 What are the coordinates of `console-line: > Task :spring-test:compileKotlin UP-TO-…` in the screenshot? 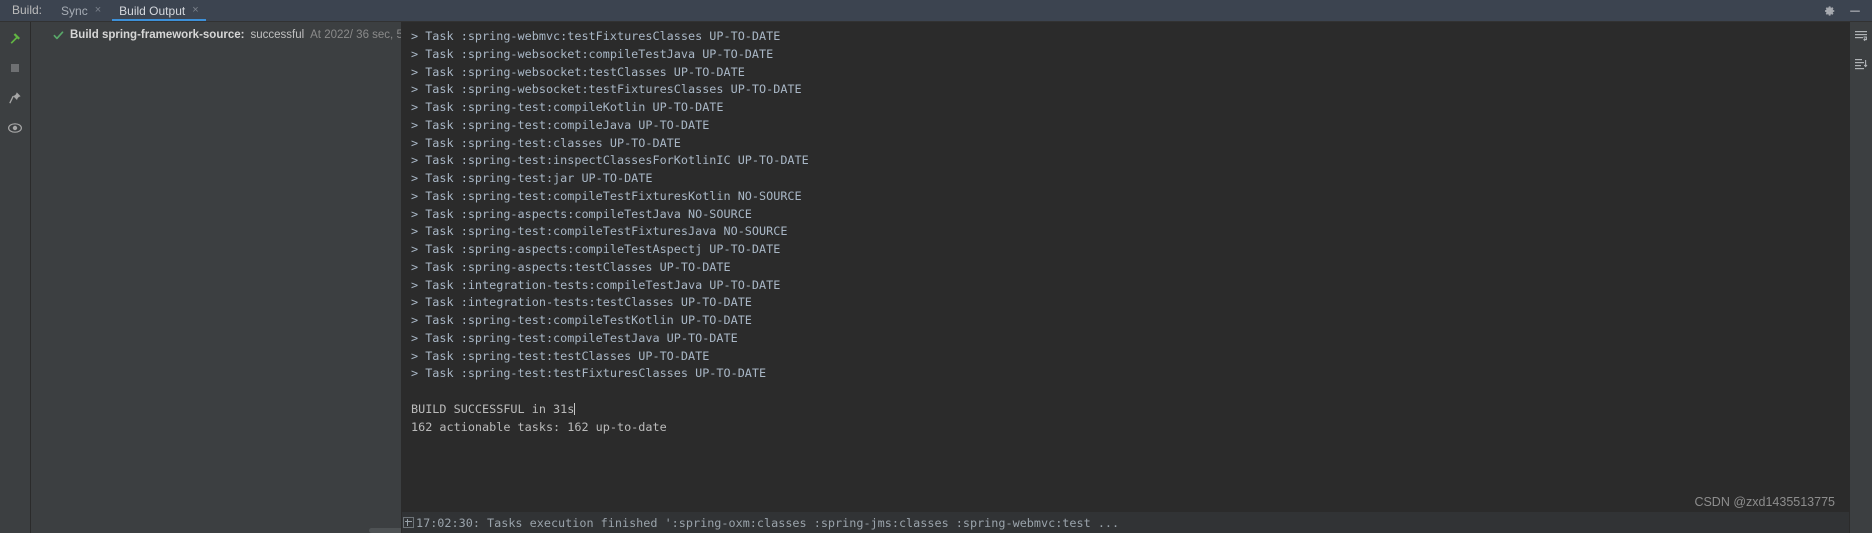 It's located at (567, 107).